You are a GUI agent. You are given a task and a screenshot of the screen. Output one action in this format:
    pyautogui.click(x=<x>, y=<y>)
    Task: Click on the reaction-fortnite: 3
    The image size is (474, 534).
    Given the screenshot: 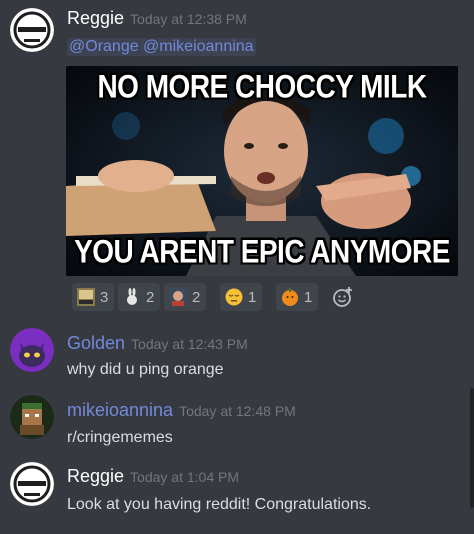 What is the action you would take?
    pyautogui.click(x=93, y=297)
    